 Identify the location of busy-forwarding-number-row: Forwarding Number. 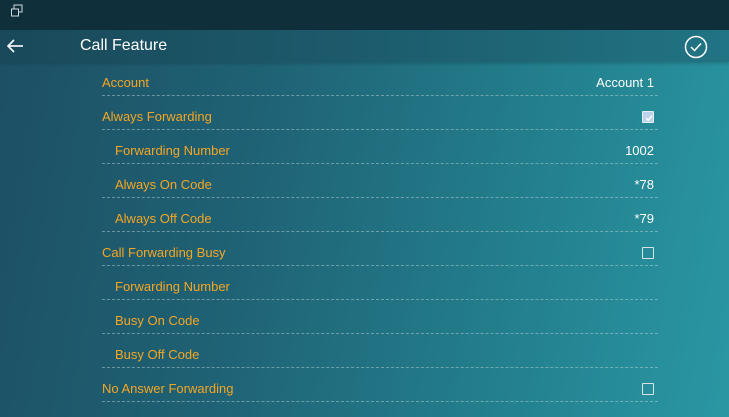
(380, 283).